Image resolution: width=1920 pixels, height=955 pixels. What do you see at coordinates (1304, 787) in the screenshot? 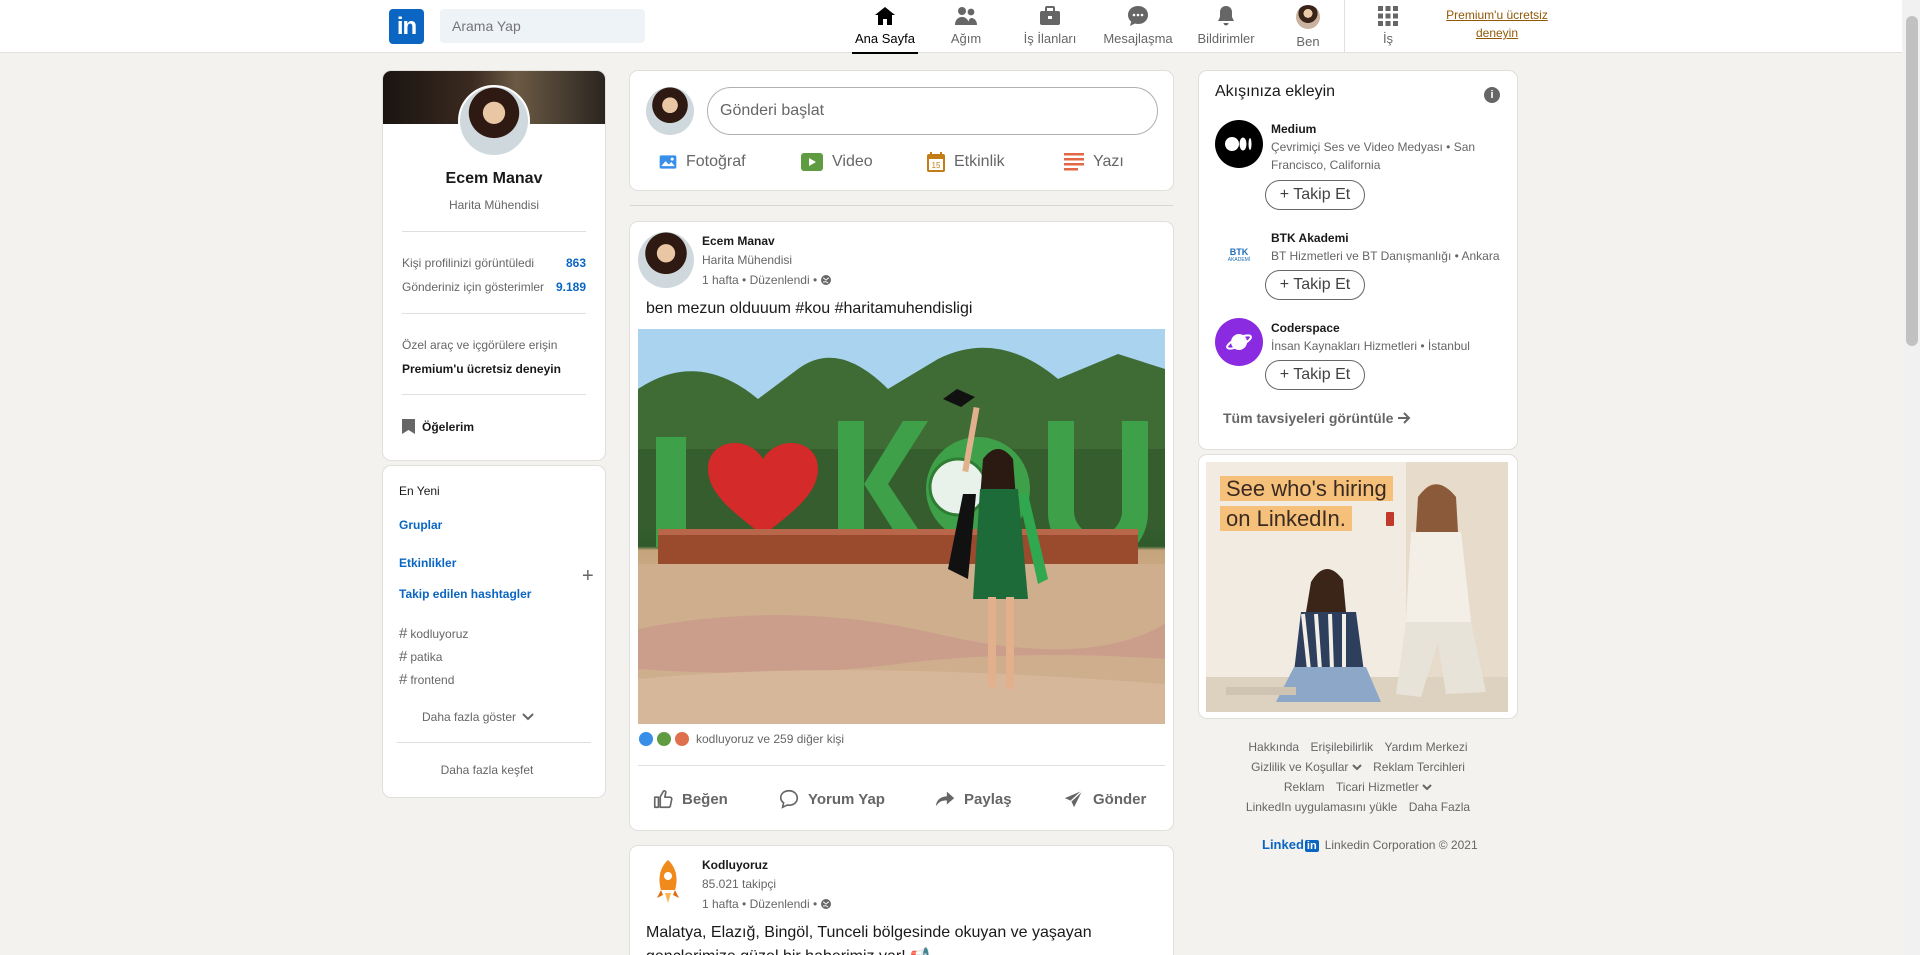
I see `footer-ads-link: Reklam` at bounding box center [1304, 787].